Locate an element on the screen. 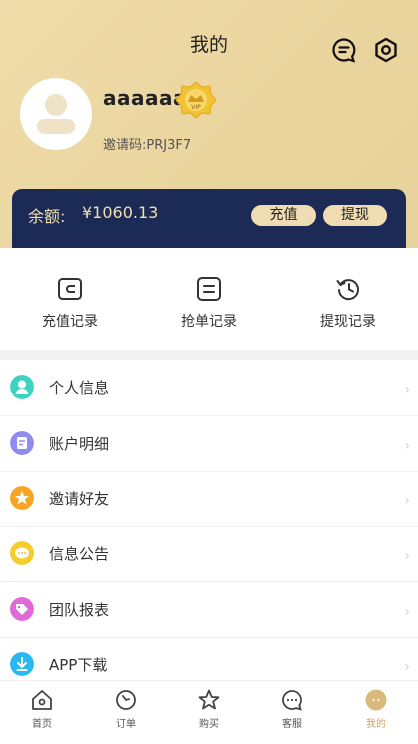 The height and width of the screenshot is (744, 418). bottom-tab-bar: 首页 订单 购买 客服 我的 is located at coordinates (209, 712).